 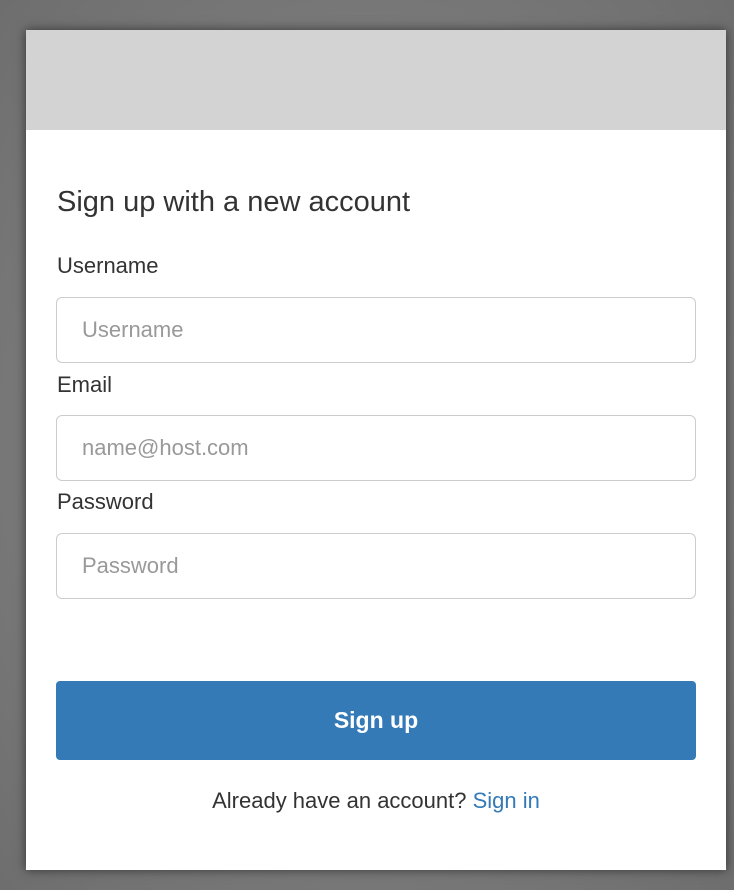 What do you see at coordinates (85, 384) in the screenshot?
I see `email-label: Email` at bounding box center [85, 384].